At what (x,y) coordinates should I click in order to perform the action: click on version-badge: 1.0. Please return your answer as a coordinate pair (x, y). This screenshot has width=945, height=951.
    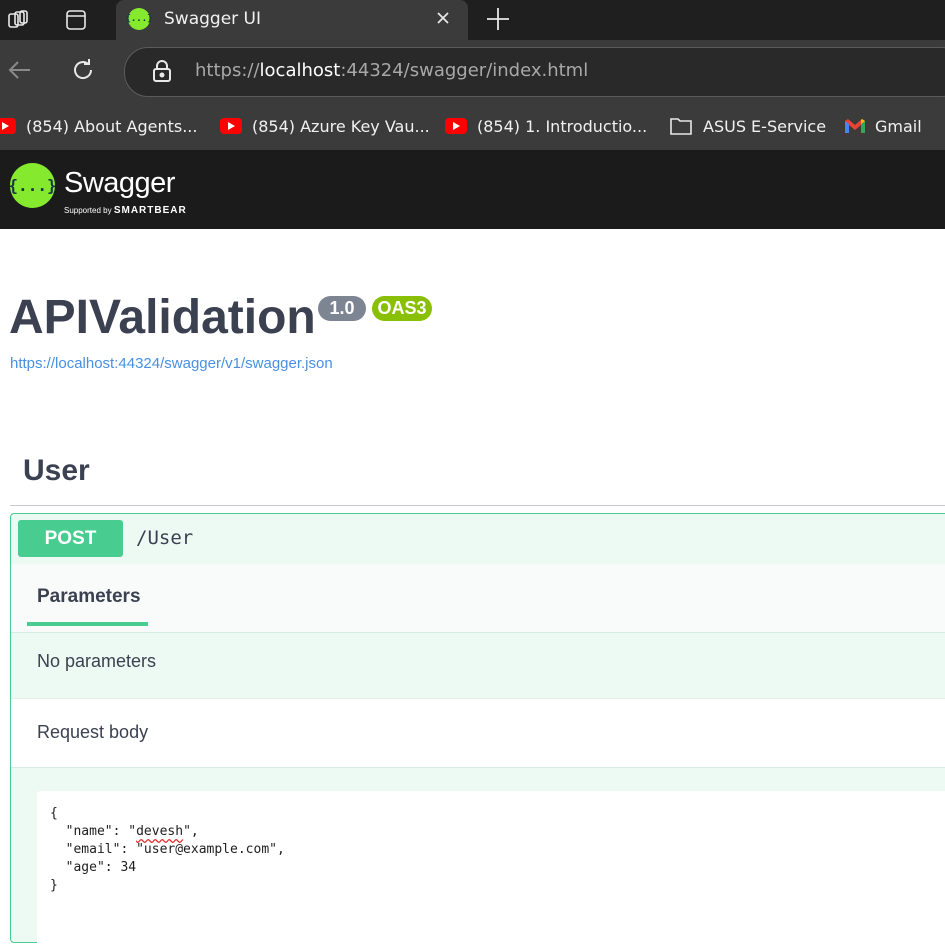
    Looking at the image, I should click on (342, 308).